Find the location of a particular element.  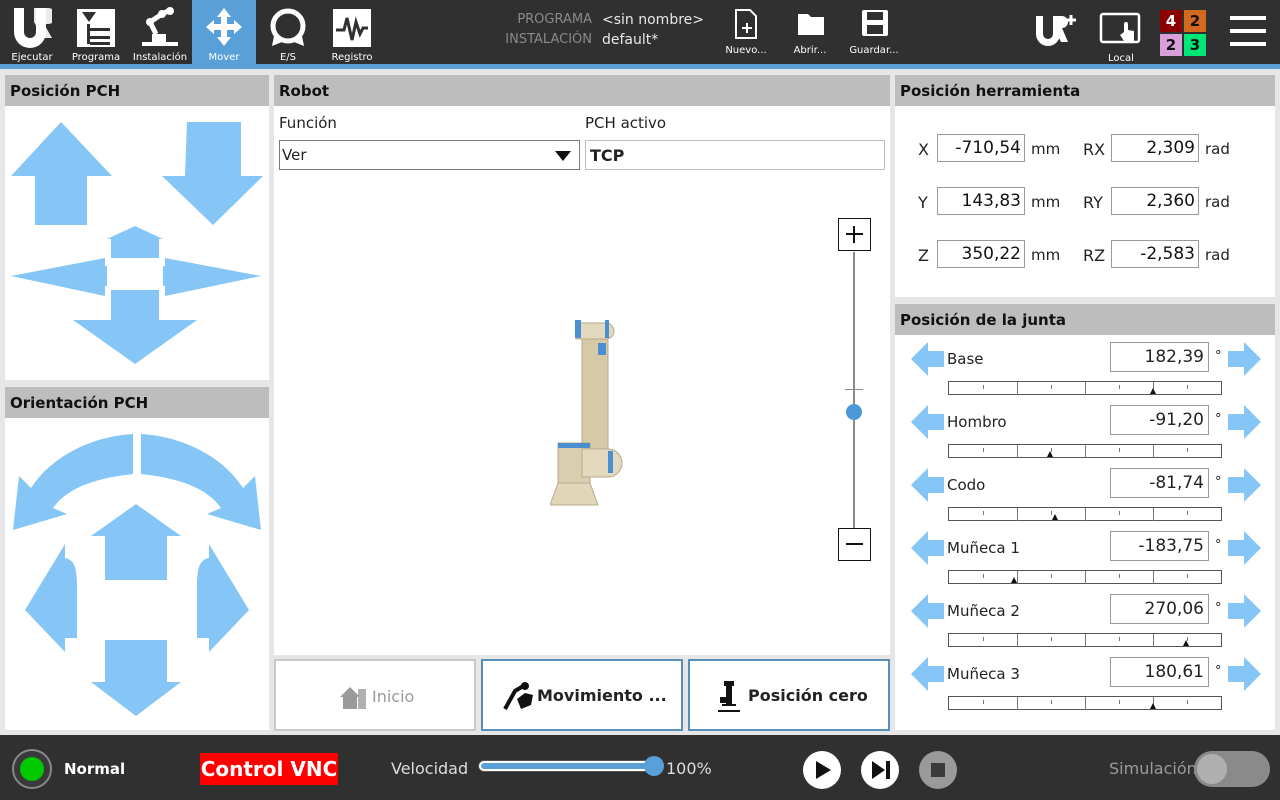

vnc-control-badge: Control VNC is located at coordinates (269, 769).